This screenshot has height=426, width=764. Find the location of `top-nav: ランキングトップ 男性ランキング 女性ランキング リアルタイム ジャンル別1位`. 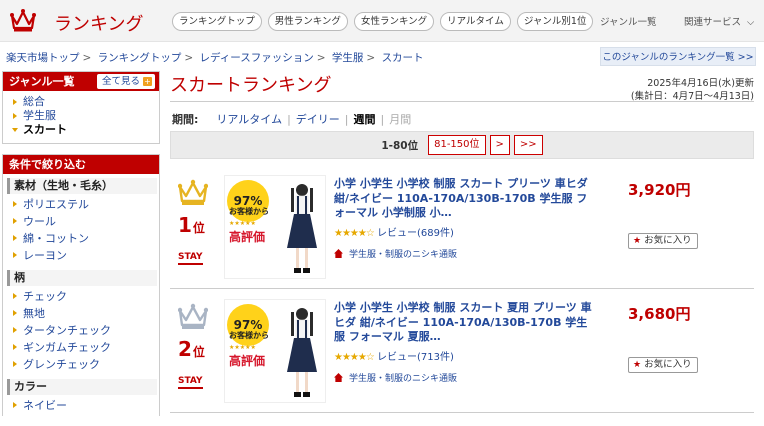

top-nav: ランキングトップ 男性ランキング 女性ランキング リアルタイム ジャンル別1位 is located at coordinates (383, 21).